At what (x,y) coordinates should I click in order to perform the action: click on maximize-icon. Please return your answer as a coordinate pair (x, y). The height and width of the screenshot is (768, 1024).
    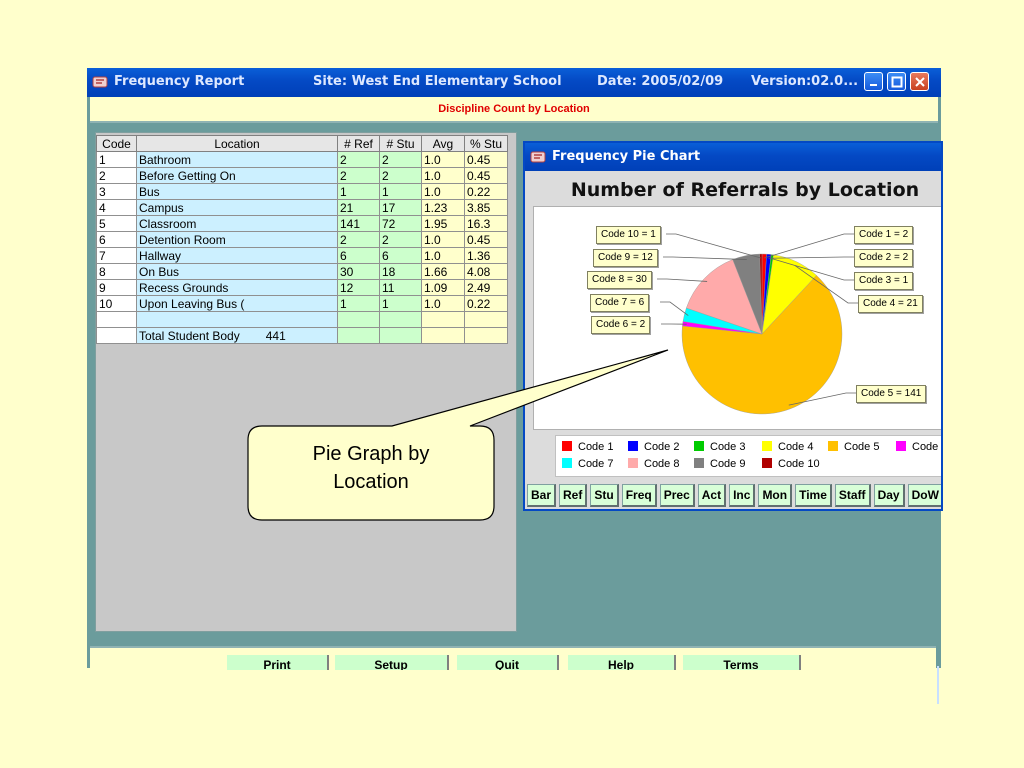
    Looking at the image, I should click on (897, 82).